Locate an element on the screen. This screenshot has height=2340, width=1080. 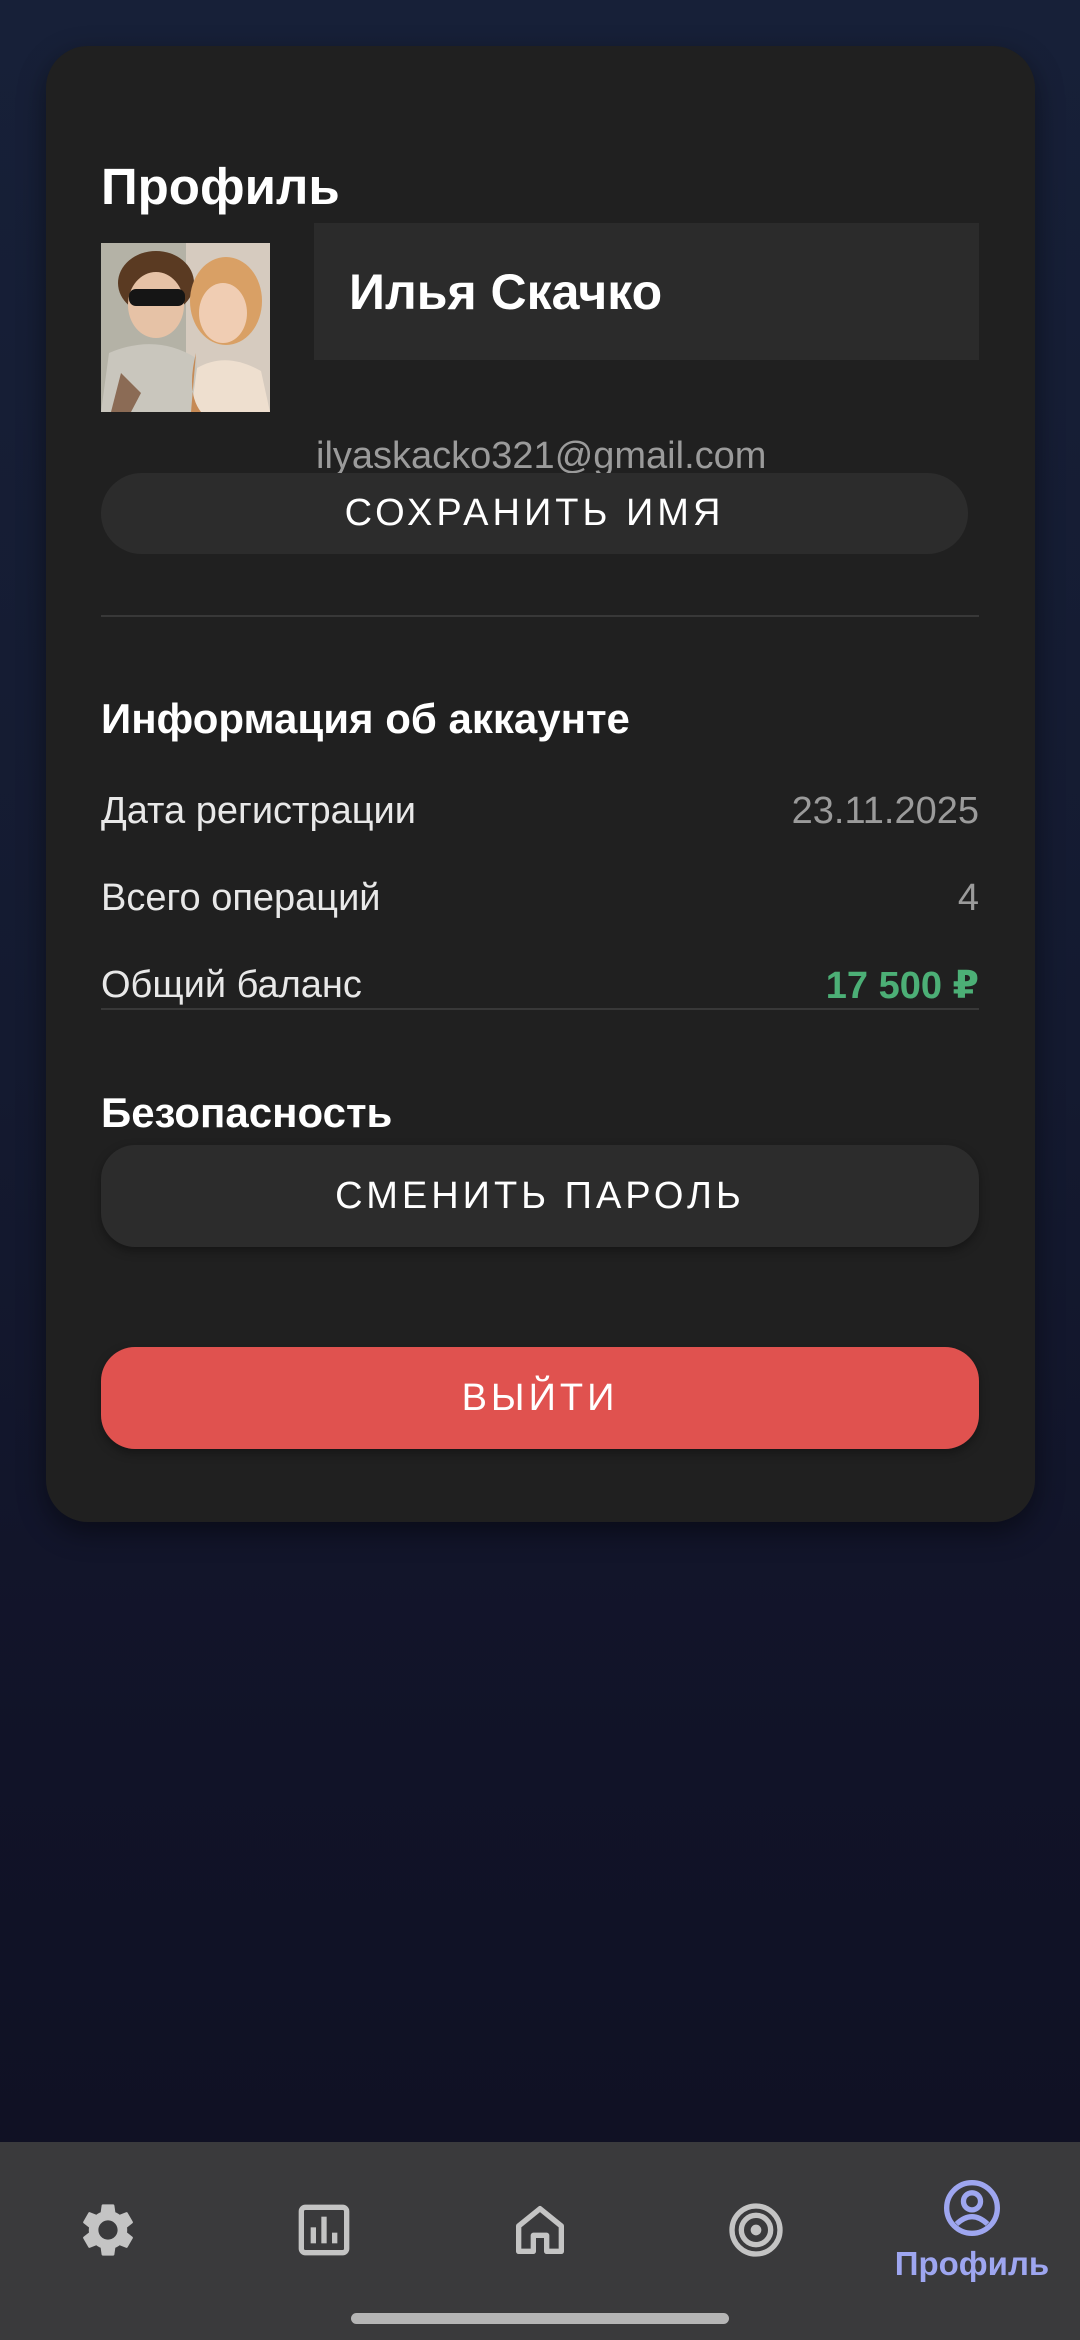
nav-item-goals is located at coordinates (756, 2229).